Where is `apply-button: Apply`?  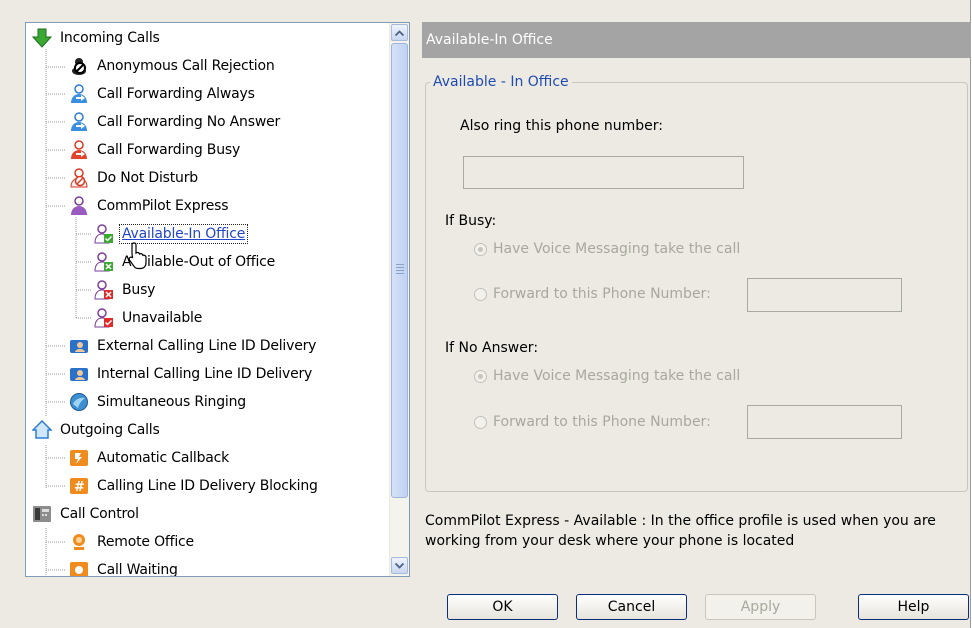
apply-button: Apply is located at coordinates (760, 607).